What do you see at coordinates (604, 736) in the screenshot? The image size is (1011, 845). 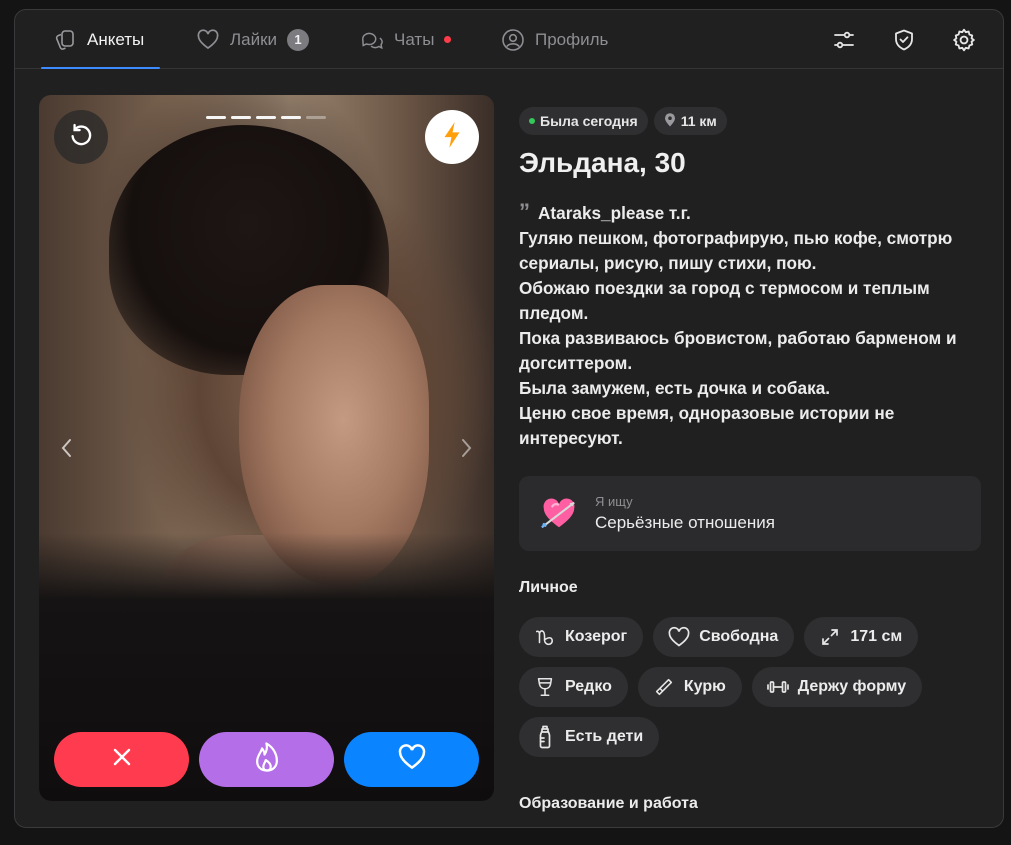 I see `tag-label: Есть дети` at bounding box center [604, 736].